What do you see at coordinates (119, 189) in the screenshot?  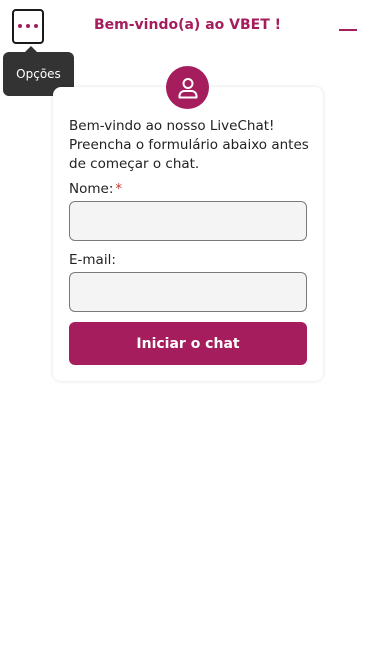 I see `required-asterisk: *` at bounding box center [119, 189].